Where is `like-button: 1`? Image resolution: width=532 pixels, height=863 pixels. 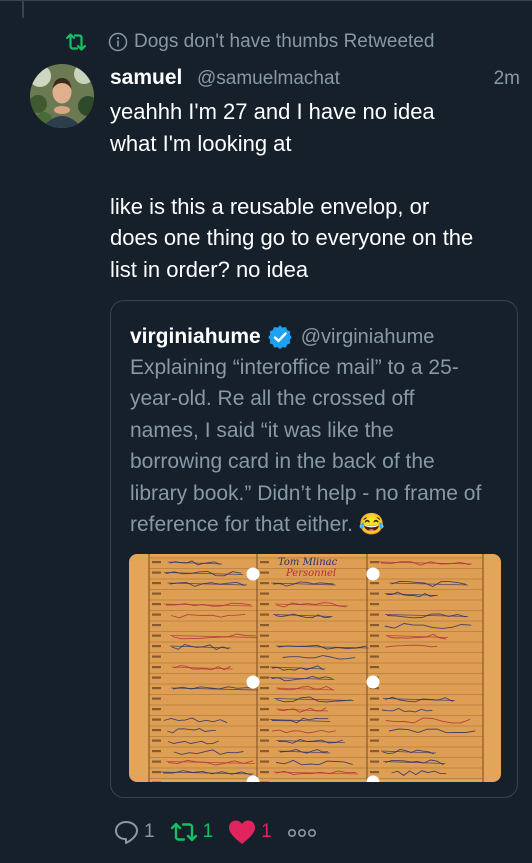 like-button: 1 is located at coordinates (249, 832).